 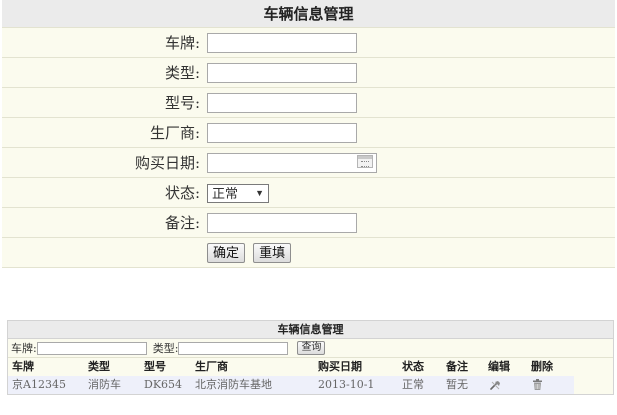 I want to click on plate-row: 车牌:, so click(x=308, y=42).